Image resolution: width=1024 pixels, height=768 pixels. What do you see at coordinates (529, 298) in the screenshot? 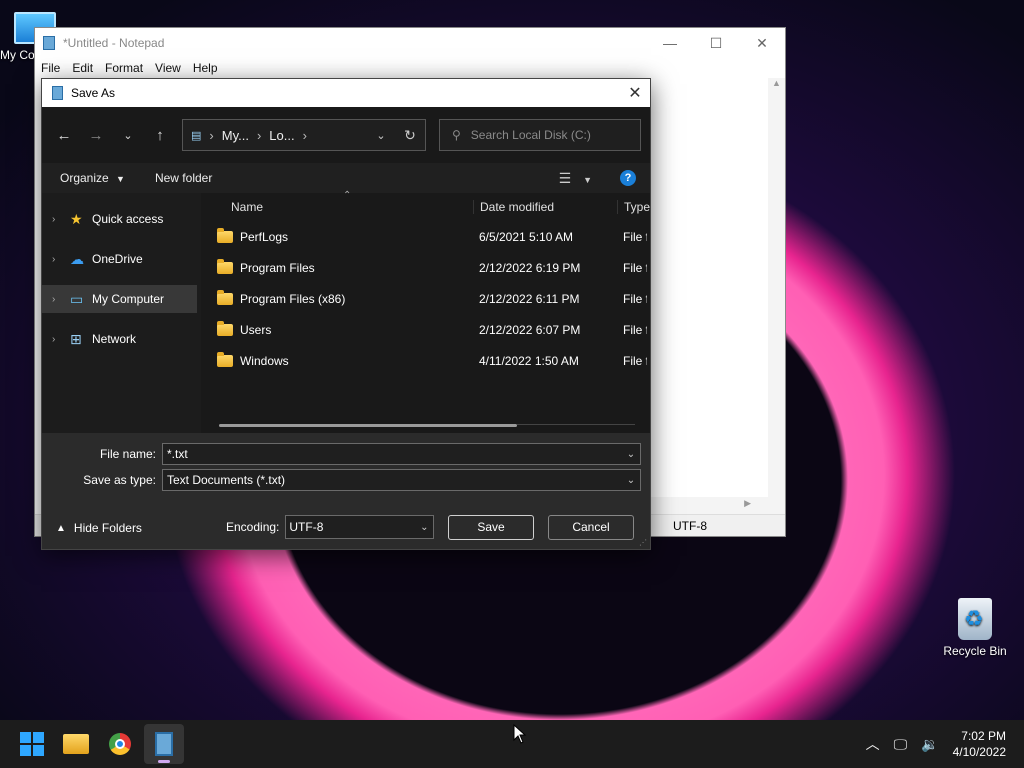
I see `file-date: 2/12/2022 6:11 PM` at bounding box center [529, 298].